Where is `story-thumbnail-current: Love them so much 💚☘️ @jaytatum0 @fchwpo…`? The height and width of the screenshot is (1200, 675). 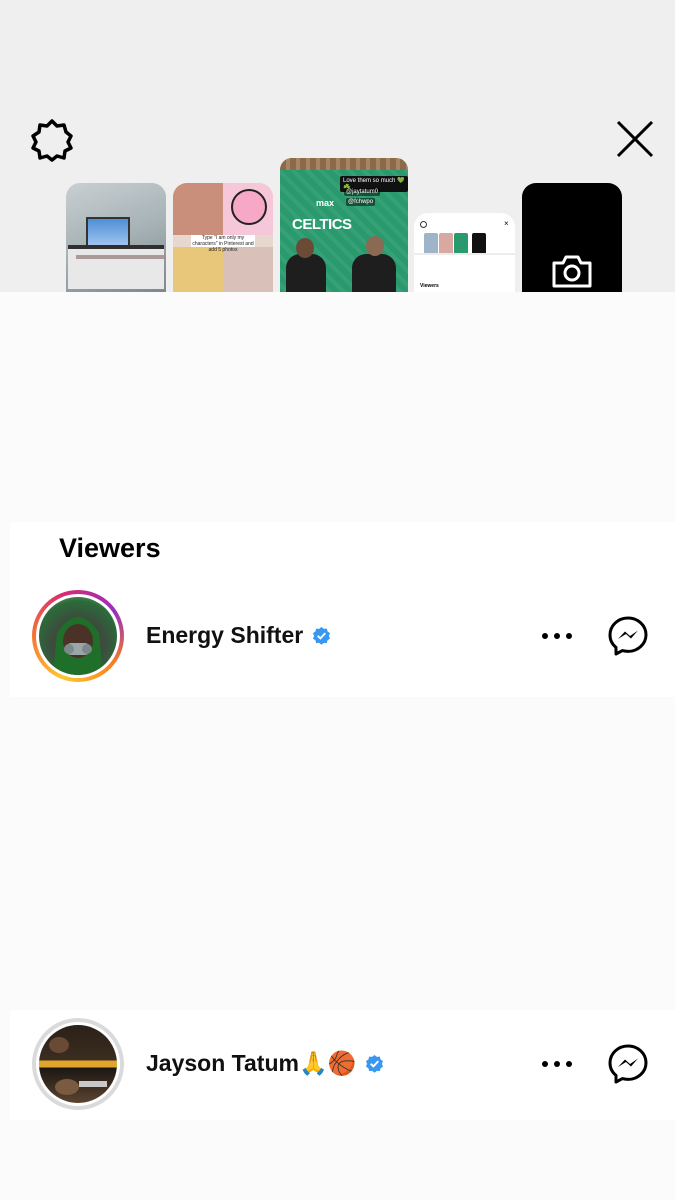 story-thumbnail-current: Love them so much 💚☘️ @jaytatum0 @fchwpo… is located at coordinates (344, 225).